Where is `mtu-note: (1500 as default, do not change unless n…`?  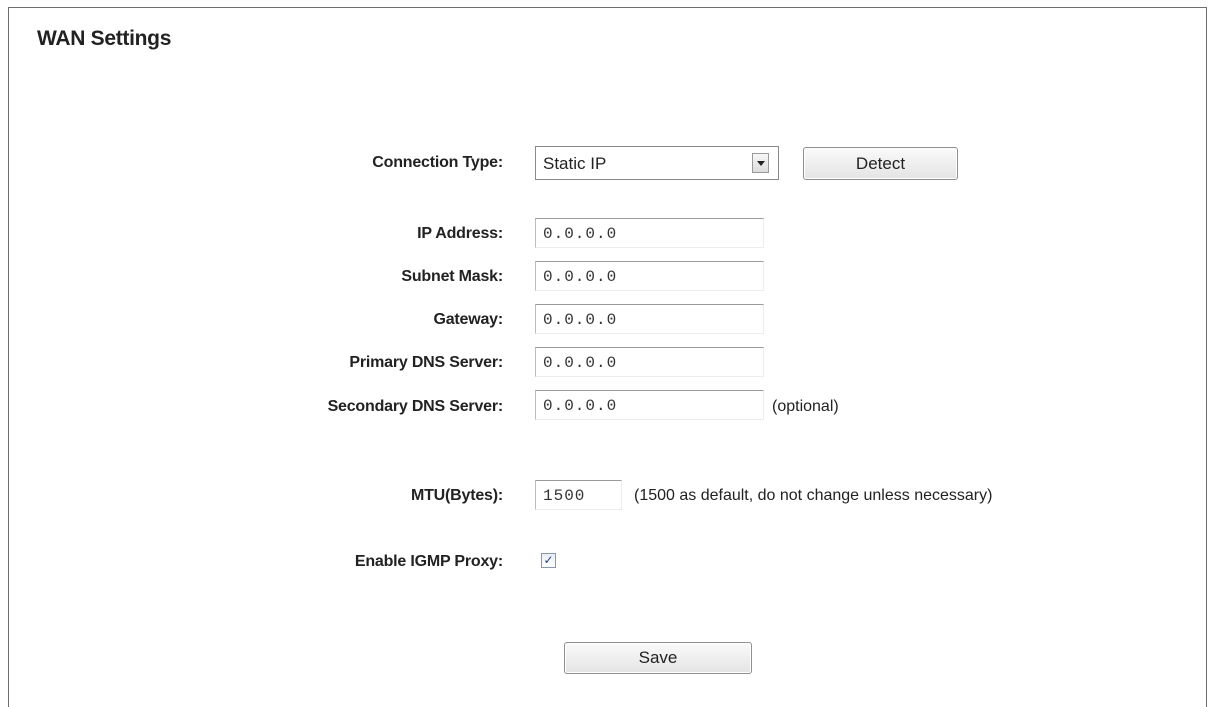
mtu-note: (1500 as default, do not change unless n… is located at coordinates (813, 495).